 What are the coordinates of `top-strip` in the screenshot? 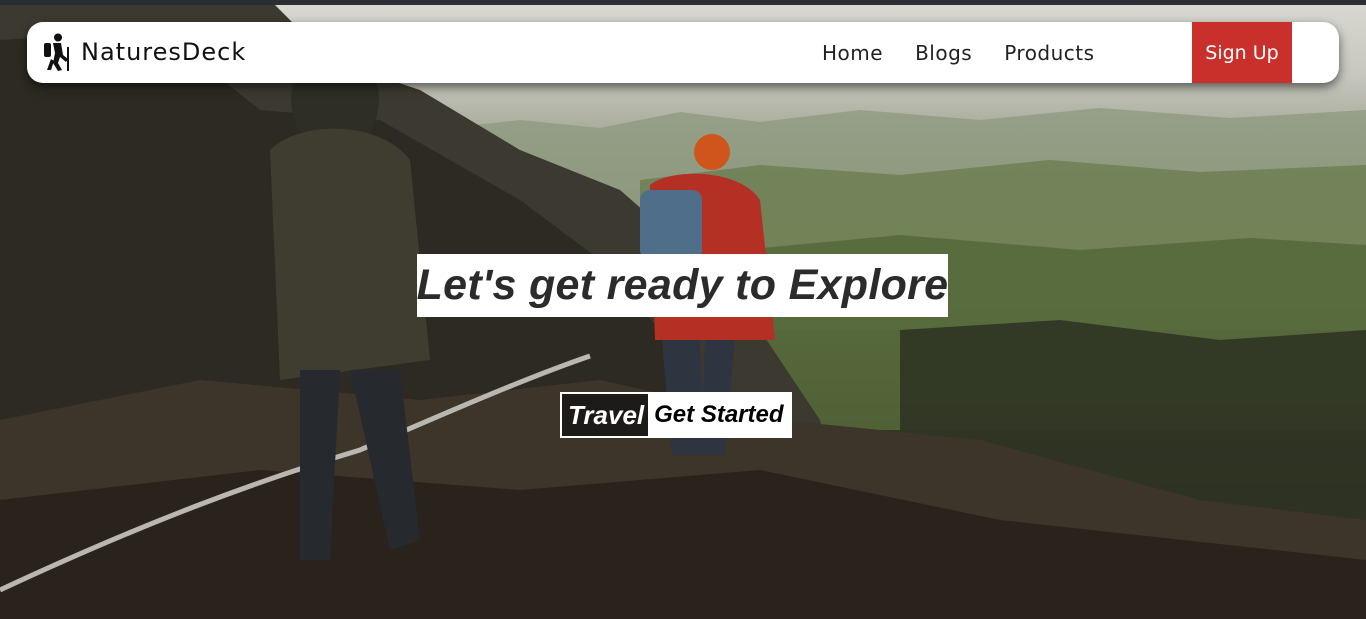 It's located at (683, 2).